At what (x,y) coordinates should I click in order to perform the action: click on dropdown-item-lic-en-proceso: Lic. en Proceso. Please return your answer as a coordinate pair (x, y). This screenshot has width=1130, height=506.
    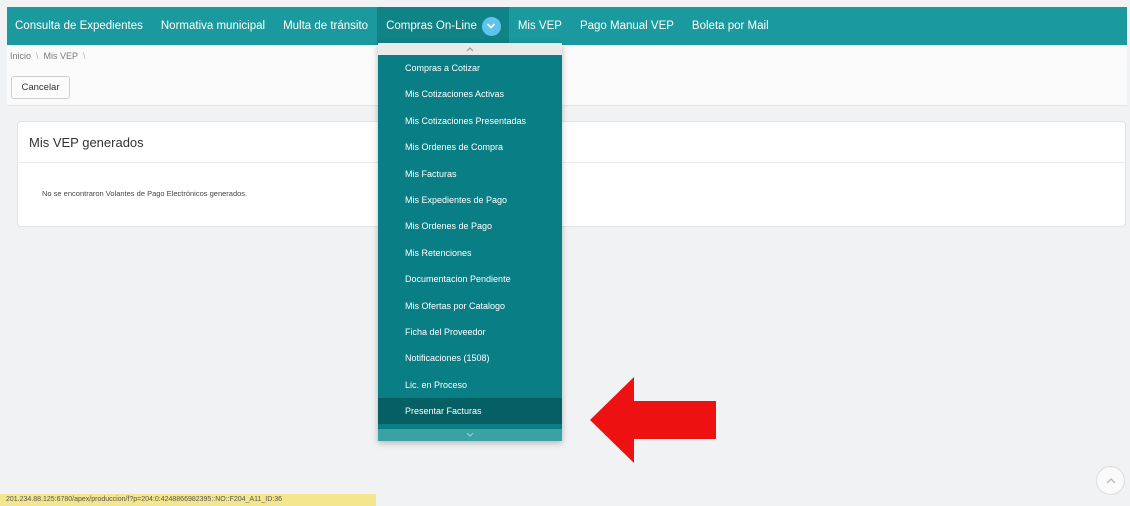
    Looking at the image, I should click on (470, 385).